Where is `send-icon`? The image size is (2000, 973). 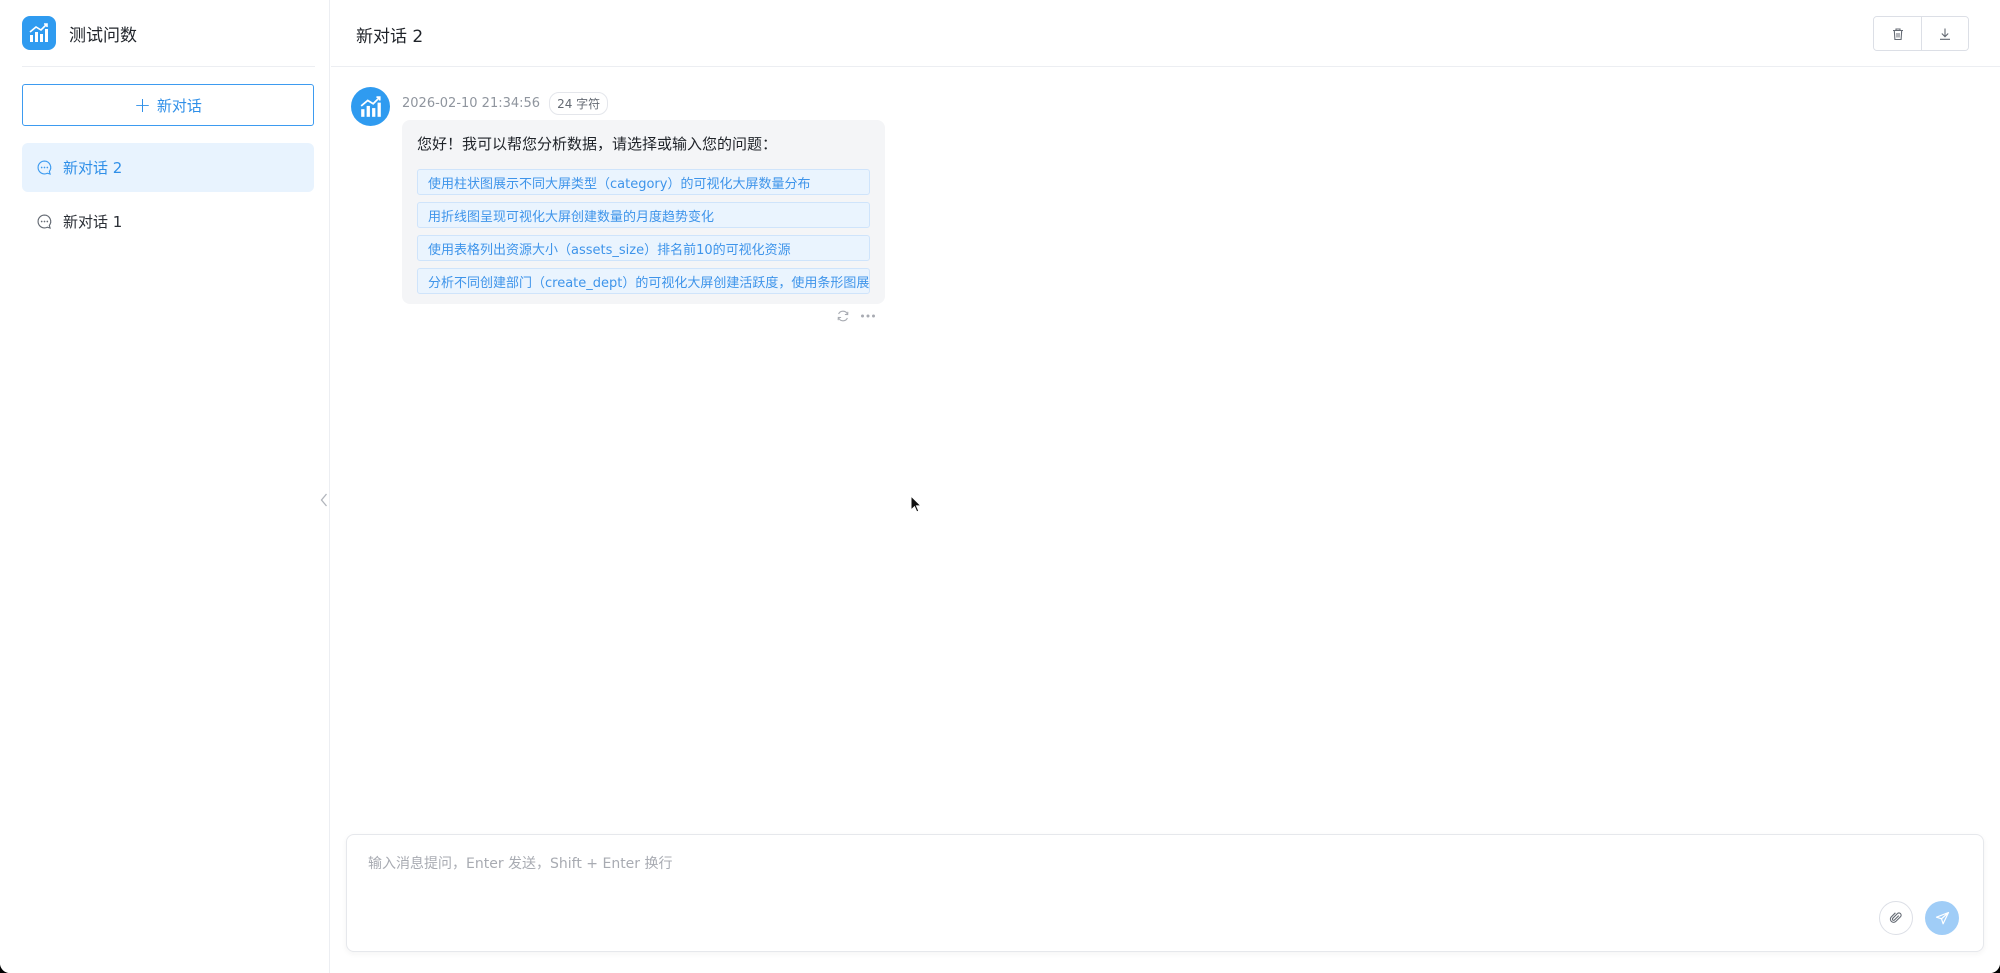
send-icon is located at coordinates (1942, 917).